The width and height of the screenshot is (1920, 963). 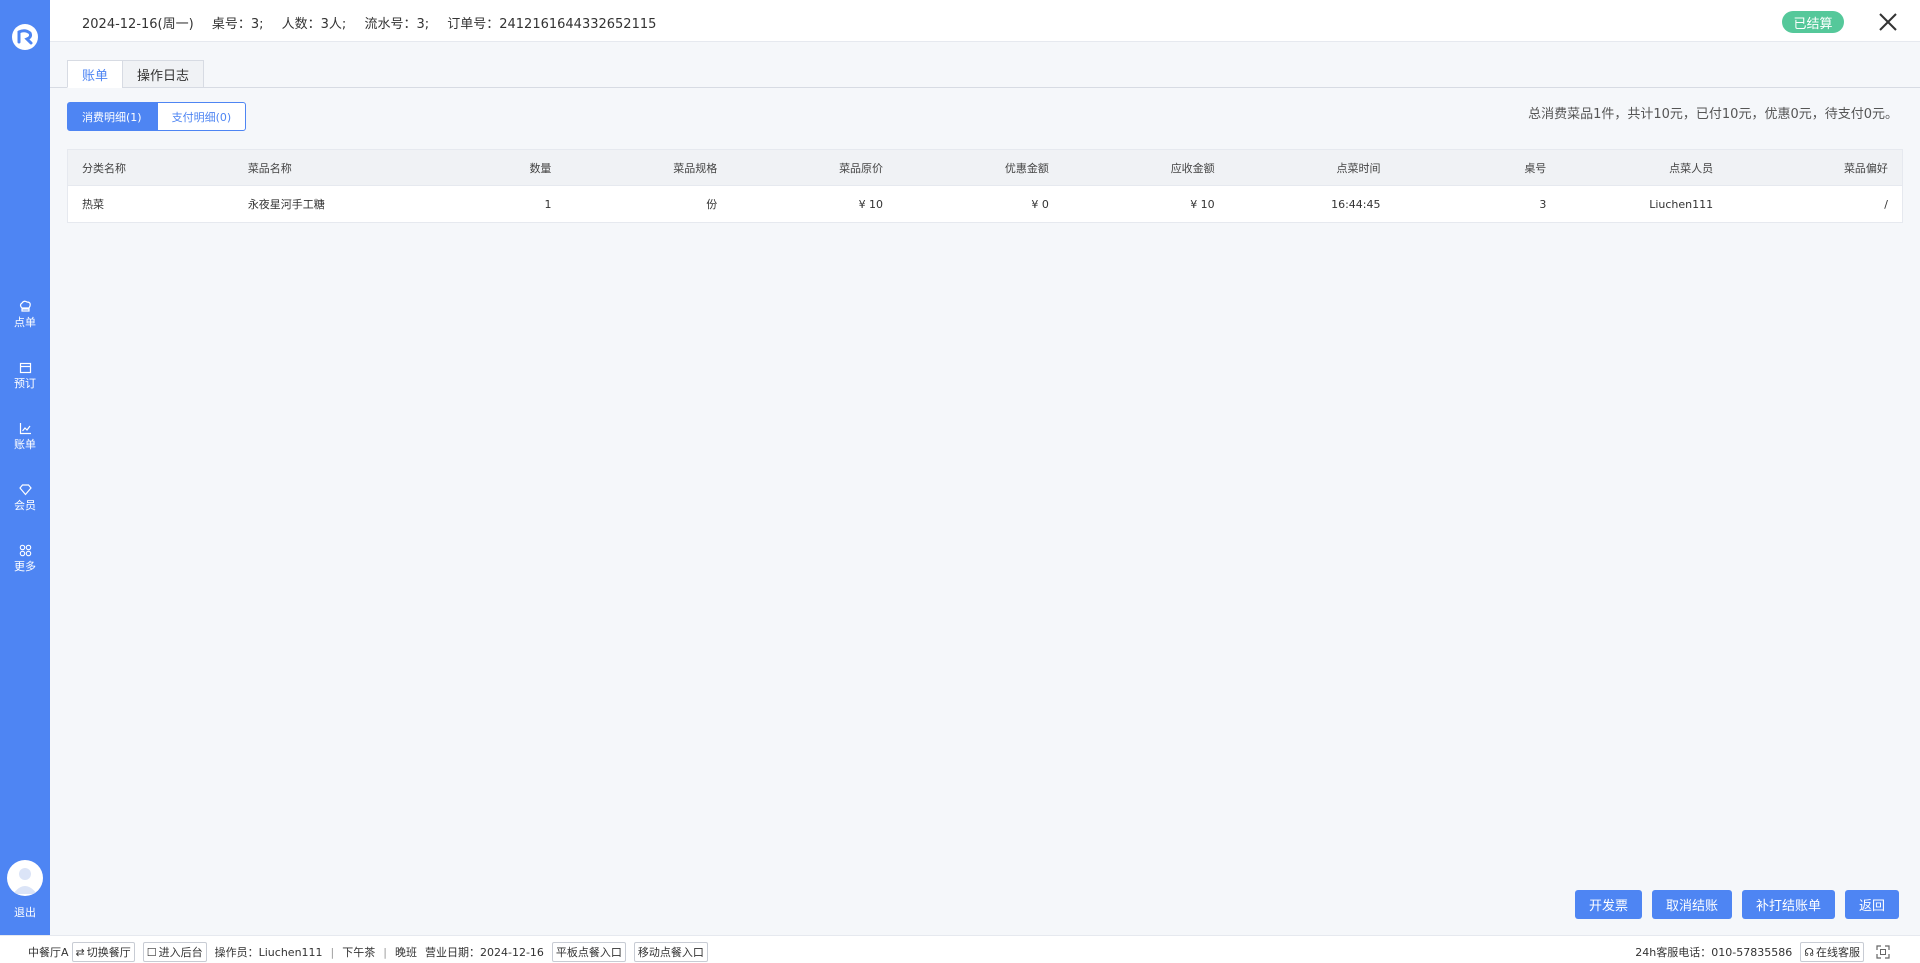 What do you see at coordinates (269, 168) in the screenshot?
I see `column-header: 菜品名称` at bounding box center [269, 168].